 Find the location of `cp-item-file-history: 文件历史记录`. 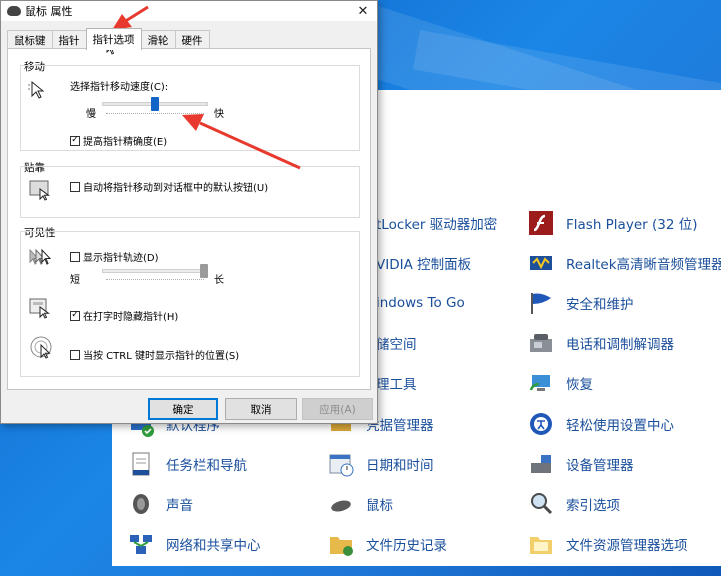

cp-item-file-history: 文件历史记录 is located at coordinates (386, 544).